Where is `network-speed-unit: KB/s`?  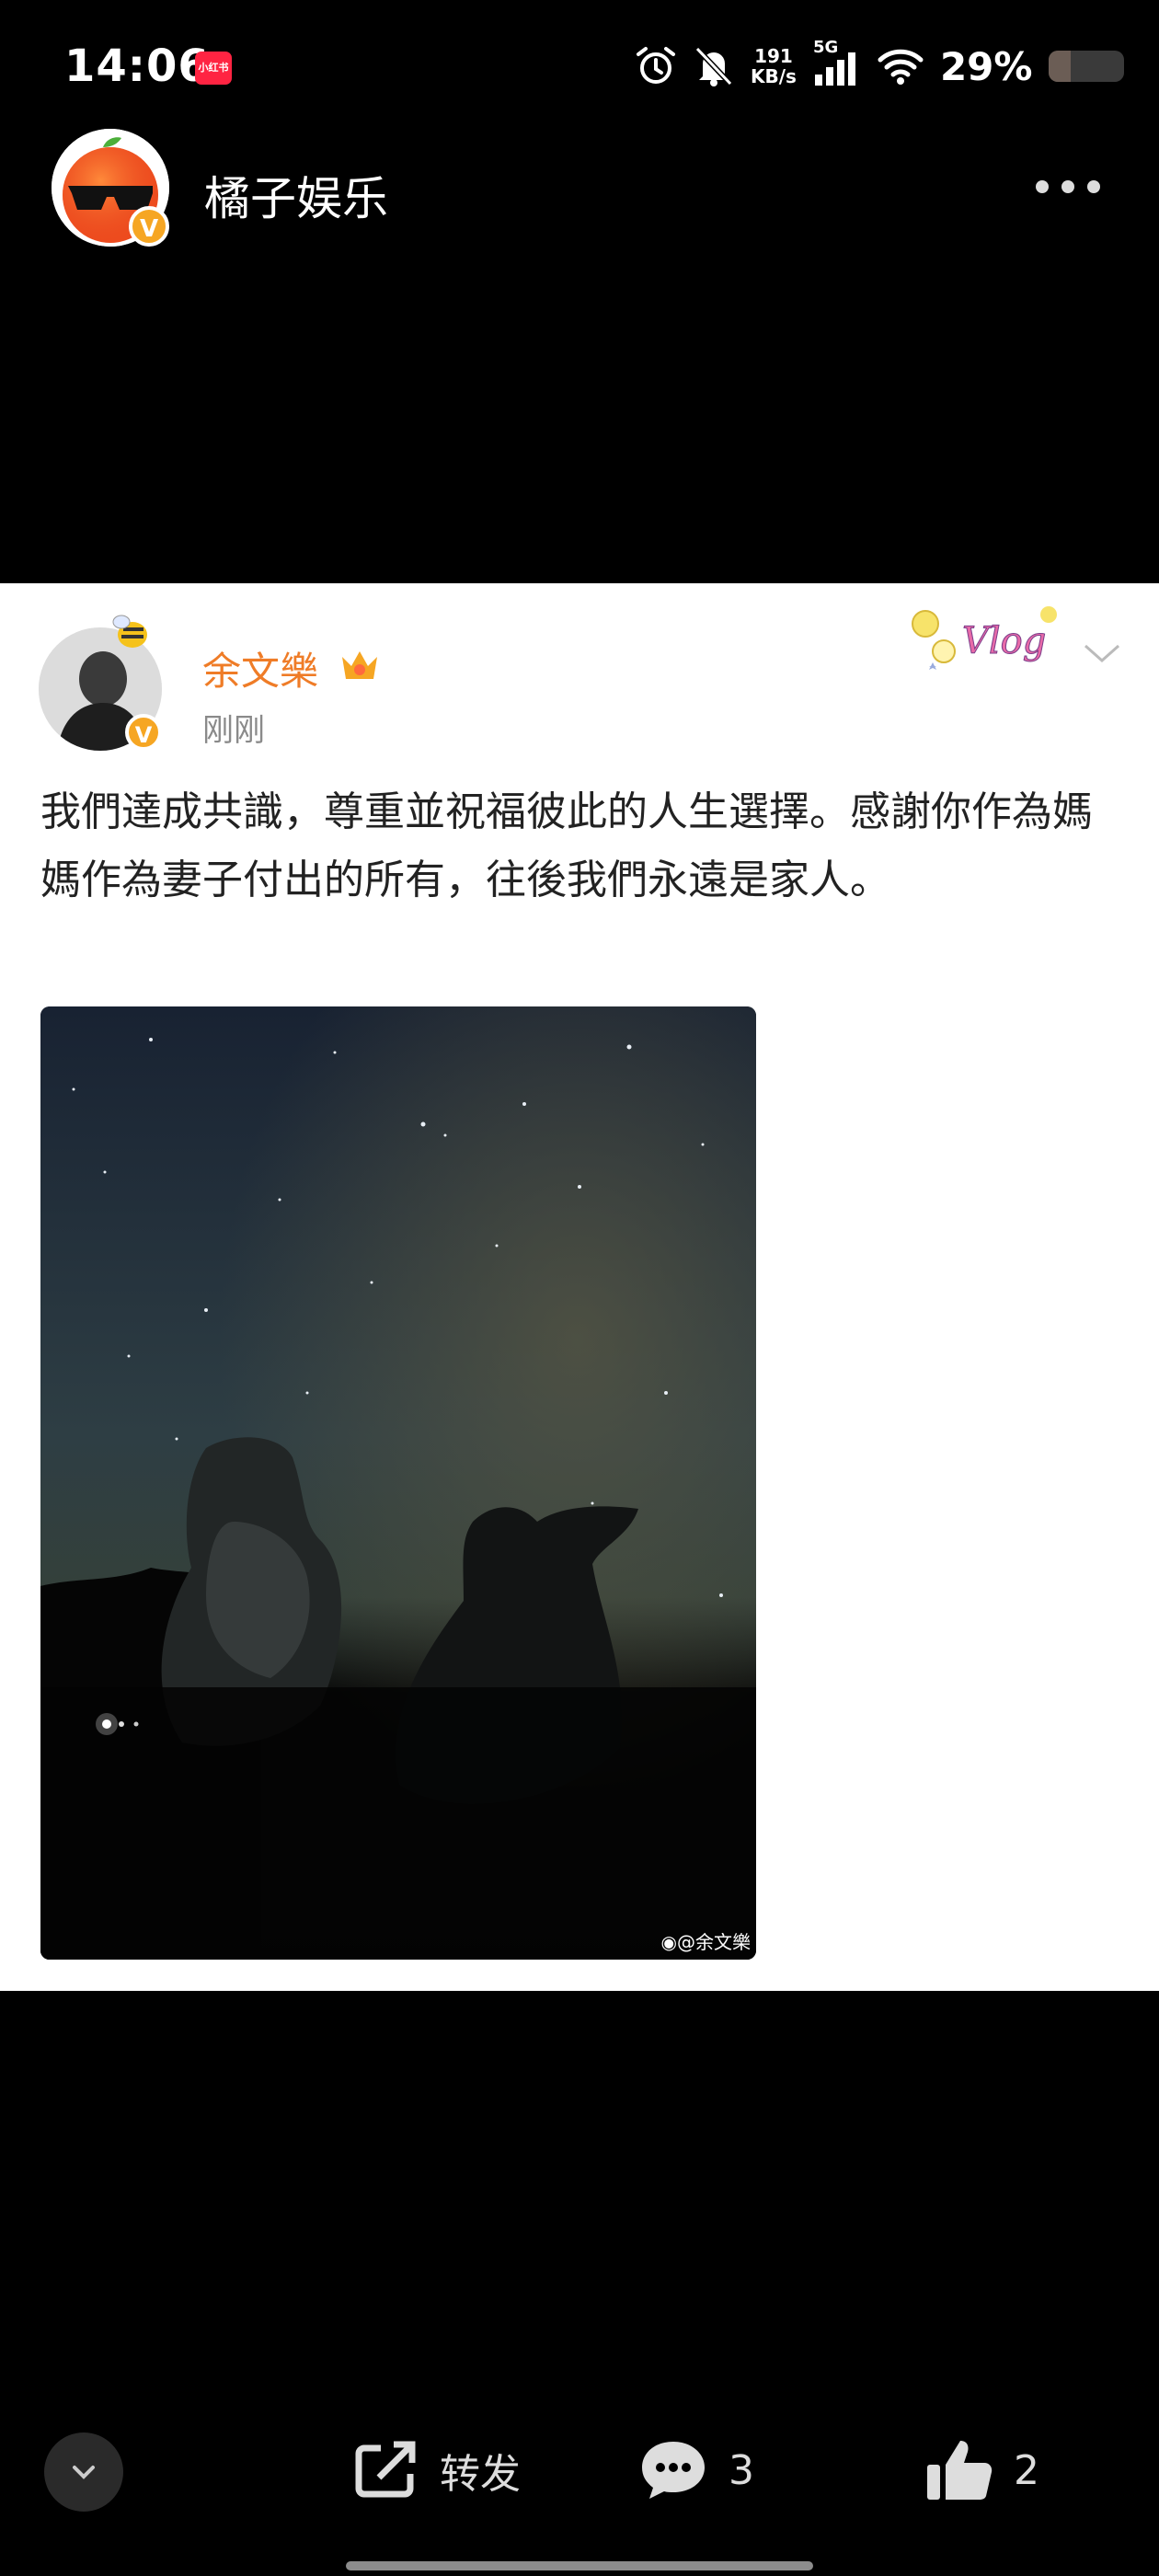
network-speed-unit: KB/s is located at coordinates (774, 76).